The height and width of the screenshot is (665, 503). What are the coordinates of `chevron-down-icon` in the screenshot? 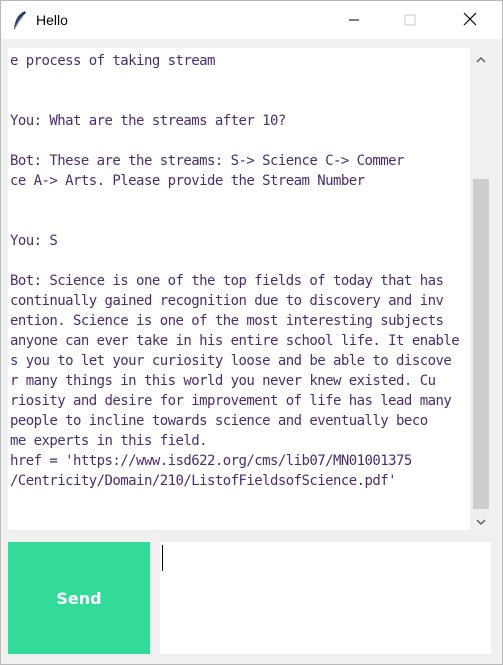 It's located at (481, 520).